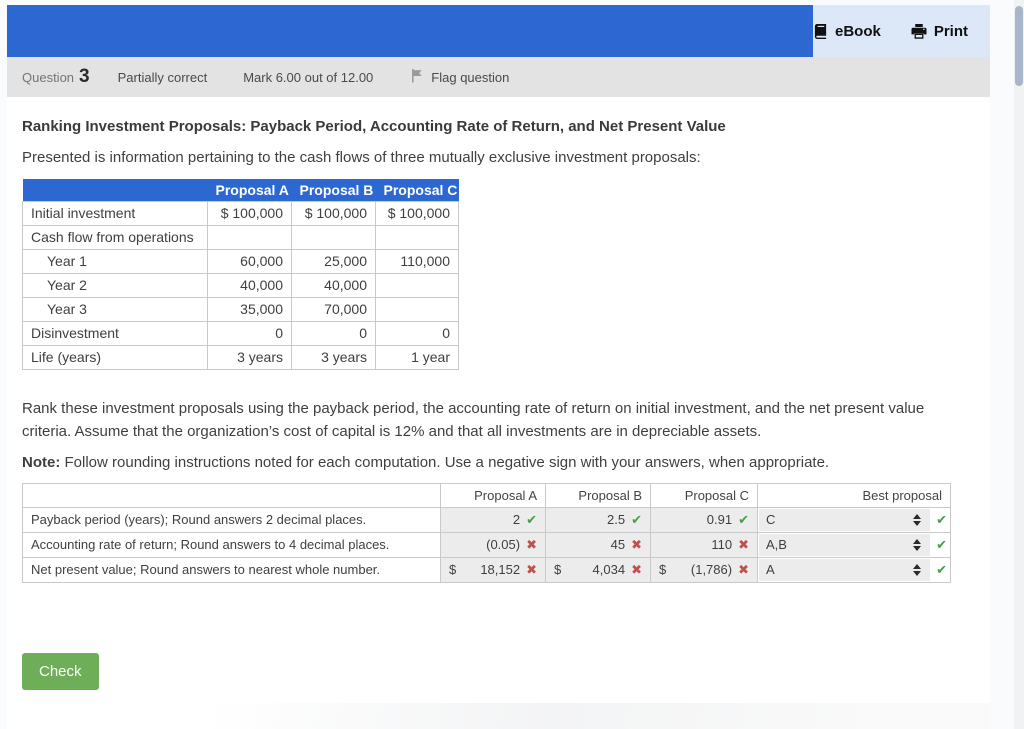 This screenshot has height=729, width=1024. Describe the element at coordinates (516, 519) in the screenshot. I see `answer-value: 2` at that location.